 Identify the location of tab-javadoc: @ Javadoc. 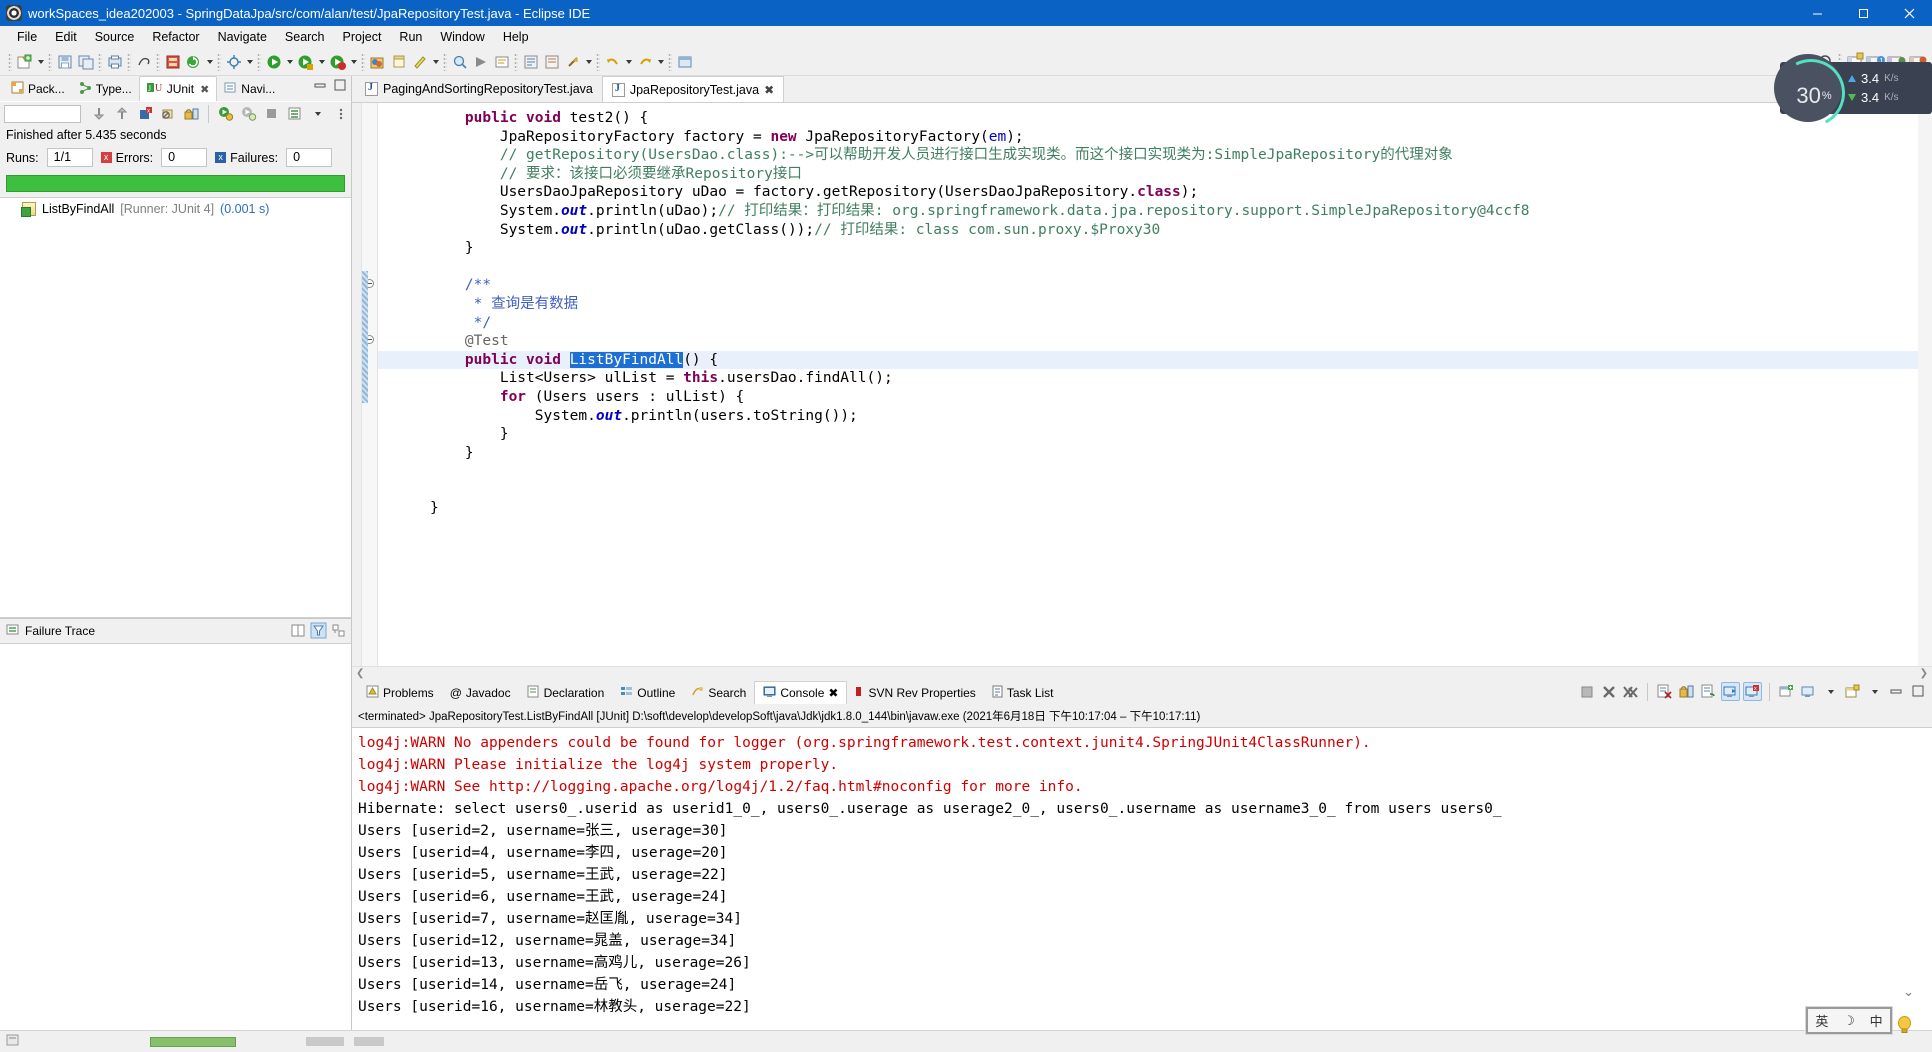
(480, 692).